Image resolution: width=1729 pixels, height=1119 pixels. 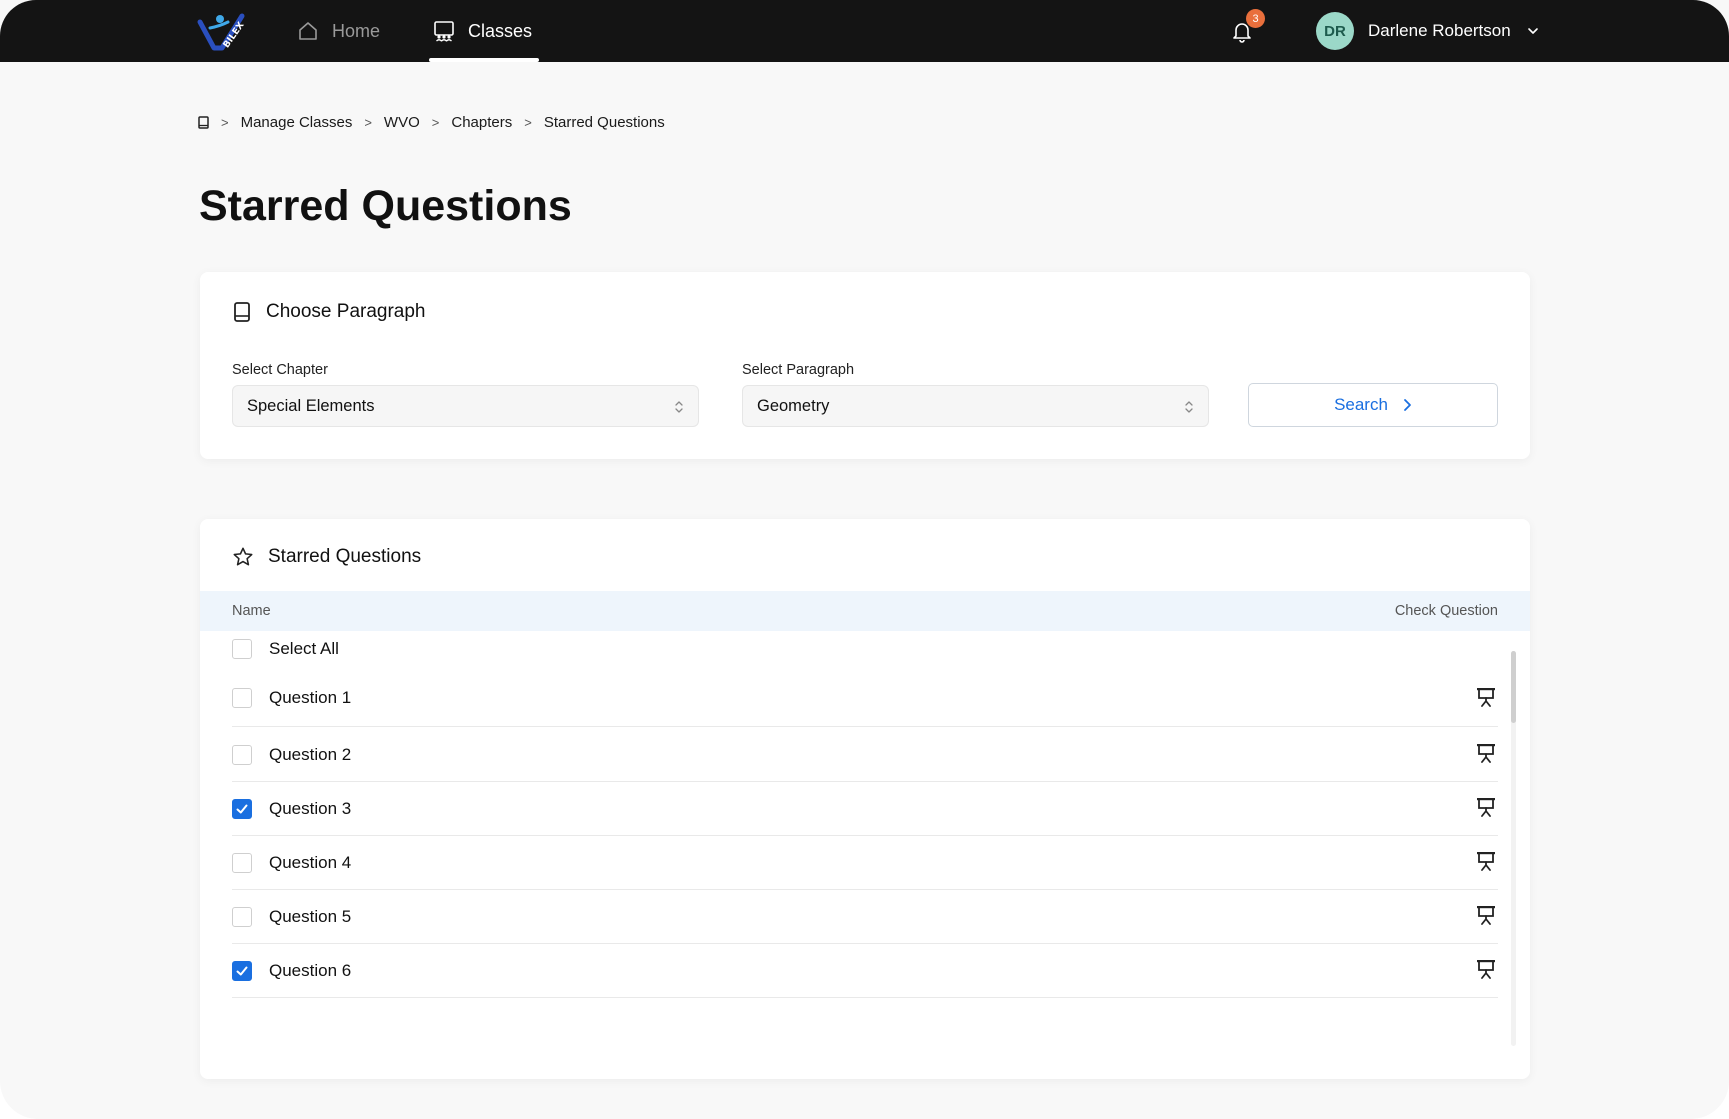 What do you see at coordinates (465, 406) in the screenshot?
I see `chapter-select: Special Elements` at bounding box center [465, 406].